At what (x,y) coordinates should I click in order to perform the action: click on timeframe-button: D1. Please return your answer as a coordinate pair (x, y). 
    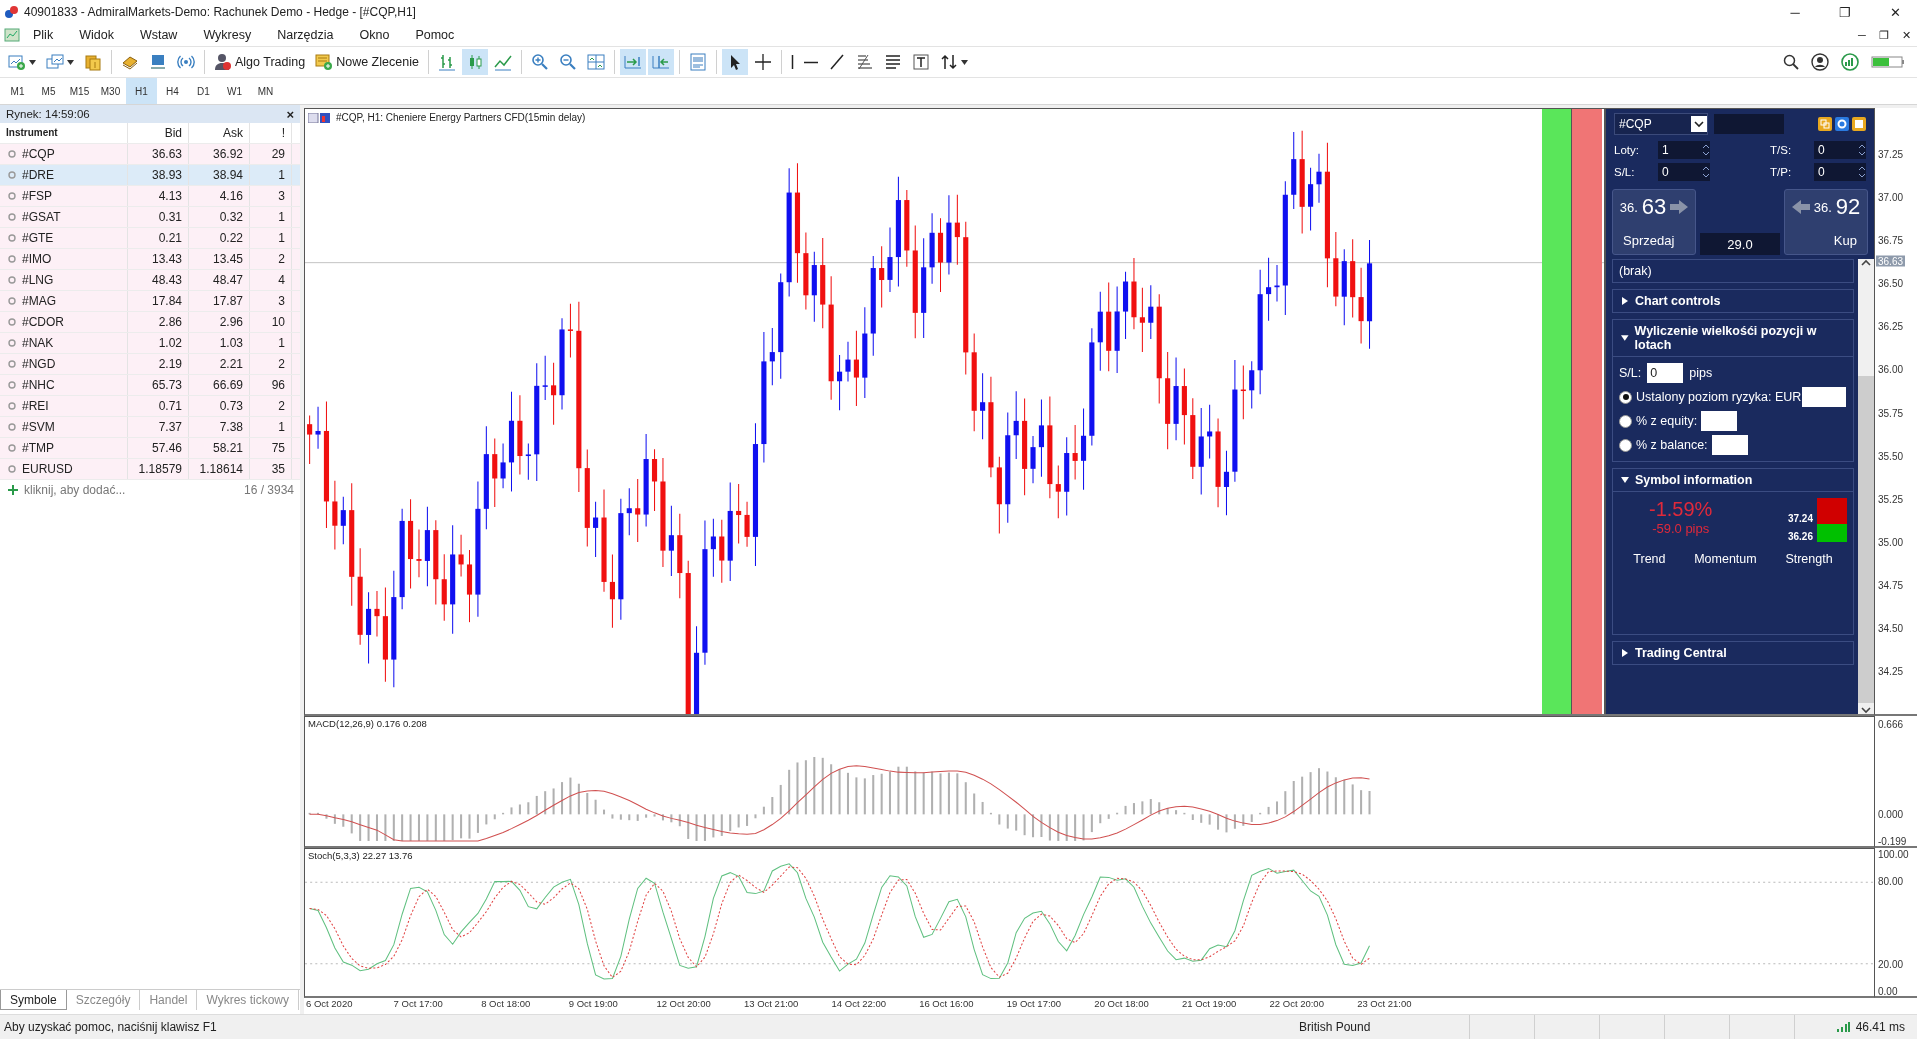
    Looking at the image, I should click on (203, 91).